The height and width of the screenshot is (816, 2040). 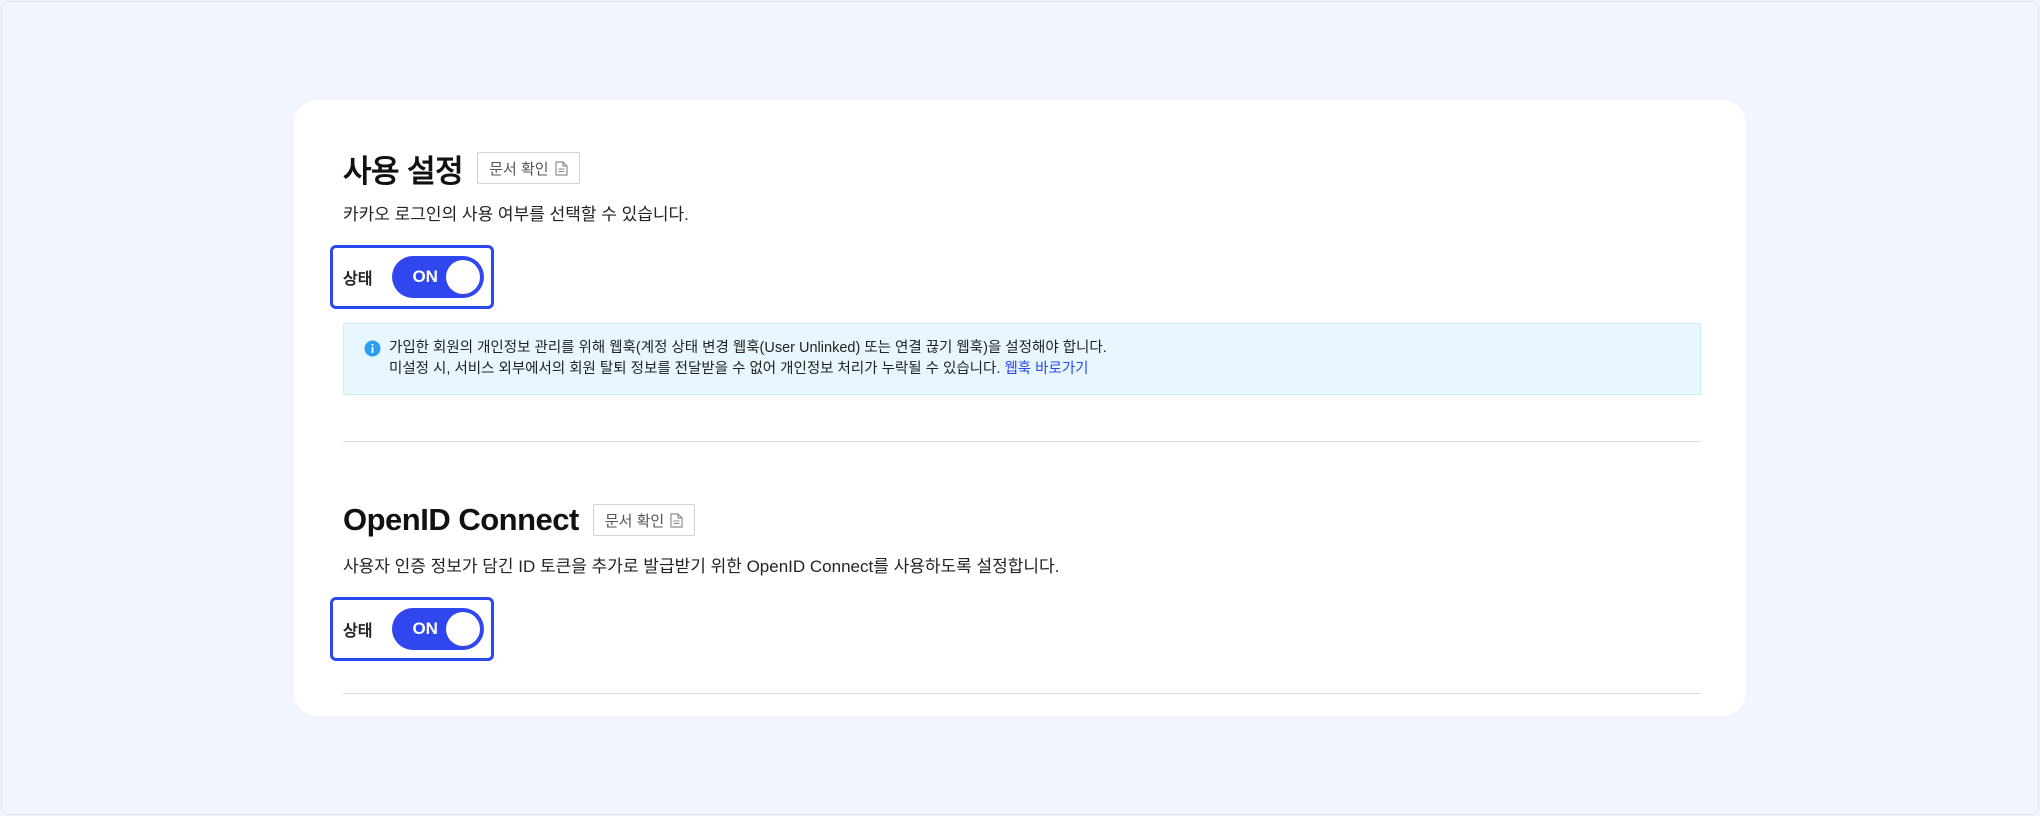 What do you see at coordinates (516, 214) in the screenshot?
I see `section-description: 카카오 로그인의 사용 여부를 선택할 수 있습니다.` at bounding box center [516, 214].